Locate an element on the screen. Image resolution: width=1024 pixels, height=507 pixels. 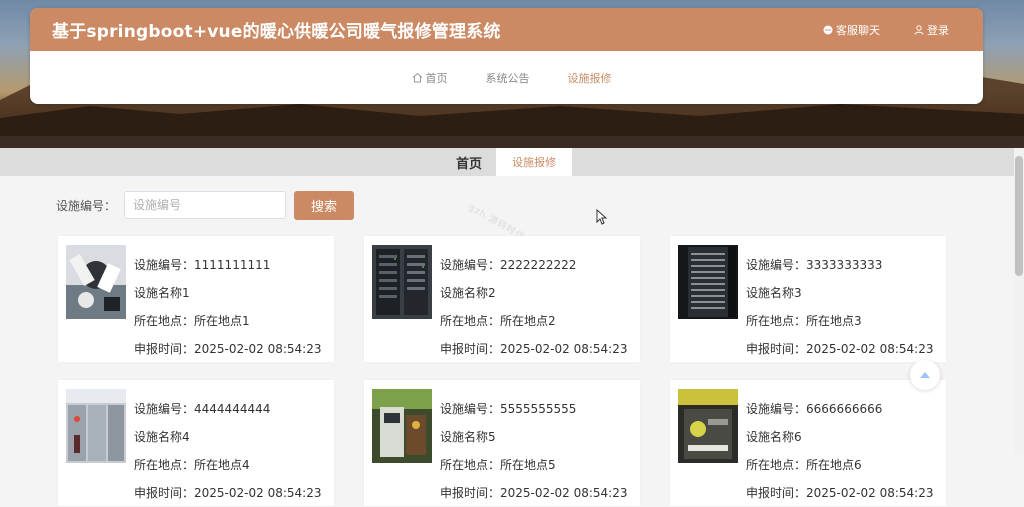
chat-label: 客服聊天 is located at coordinates (858, 30).